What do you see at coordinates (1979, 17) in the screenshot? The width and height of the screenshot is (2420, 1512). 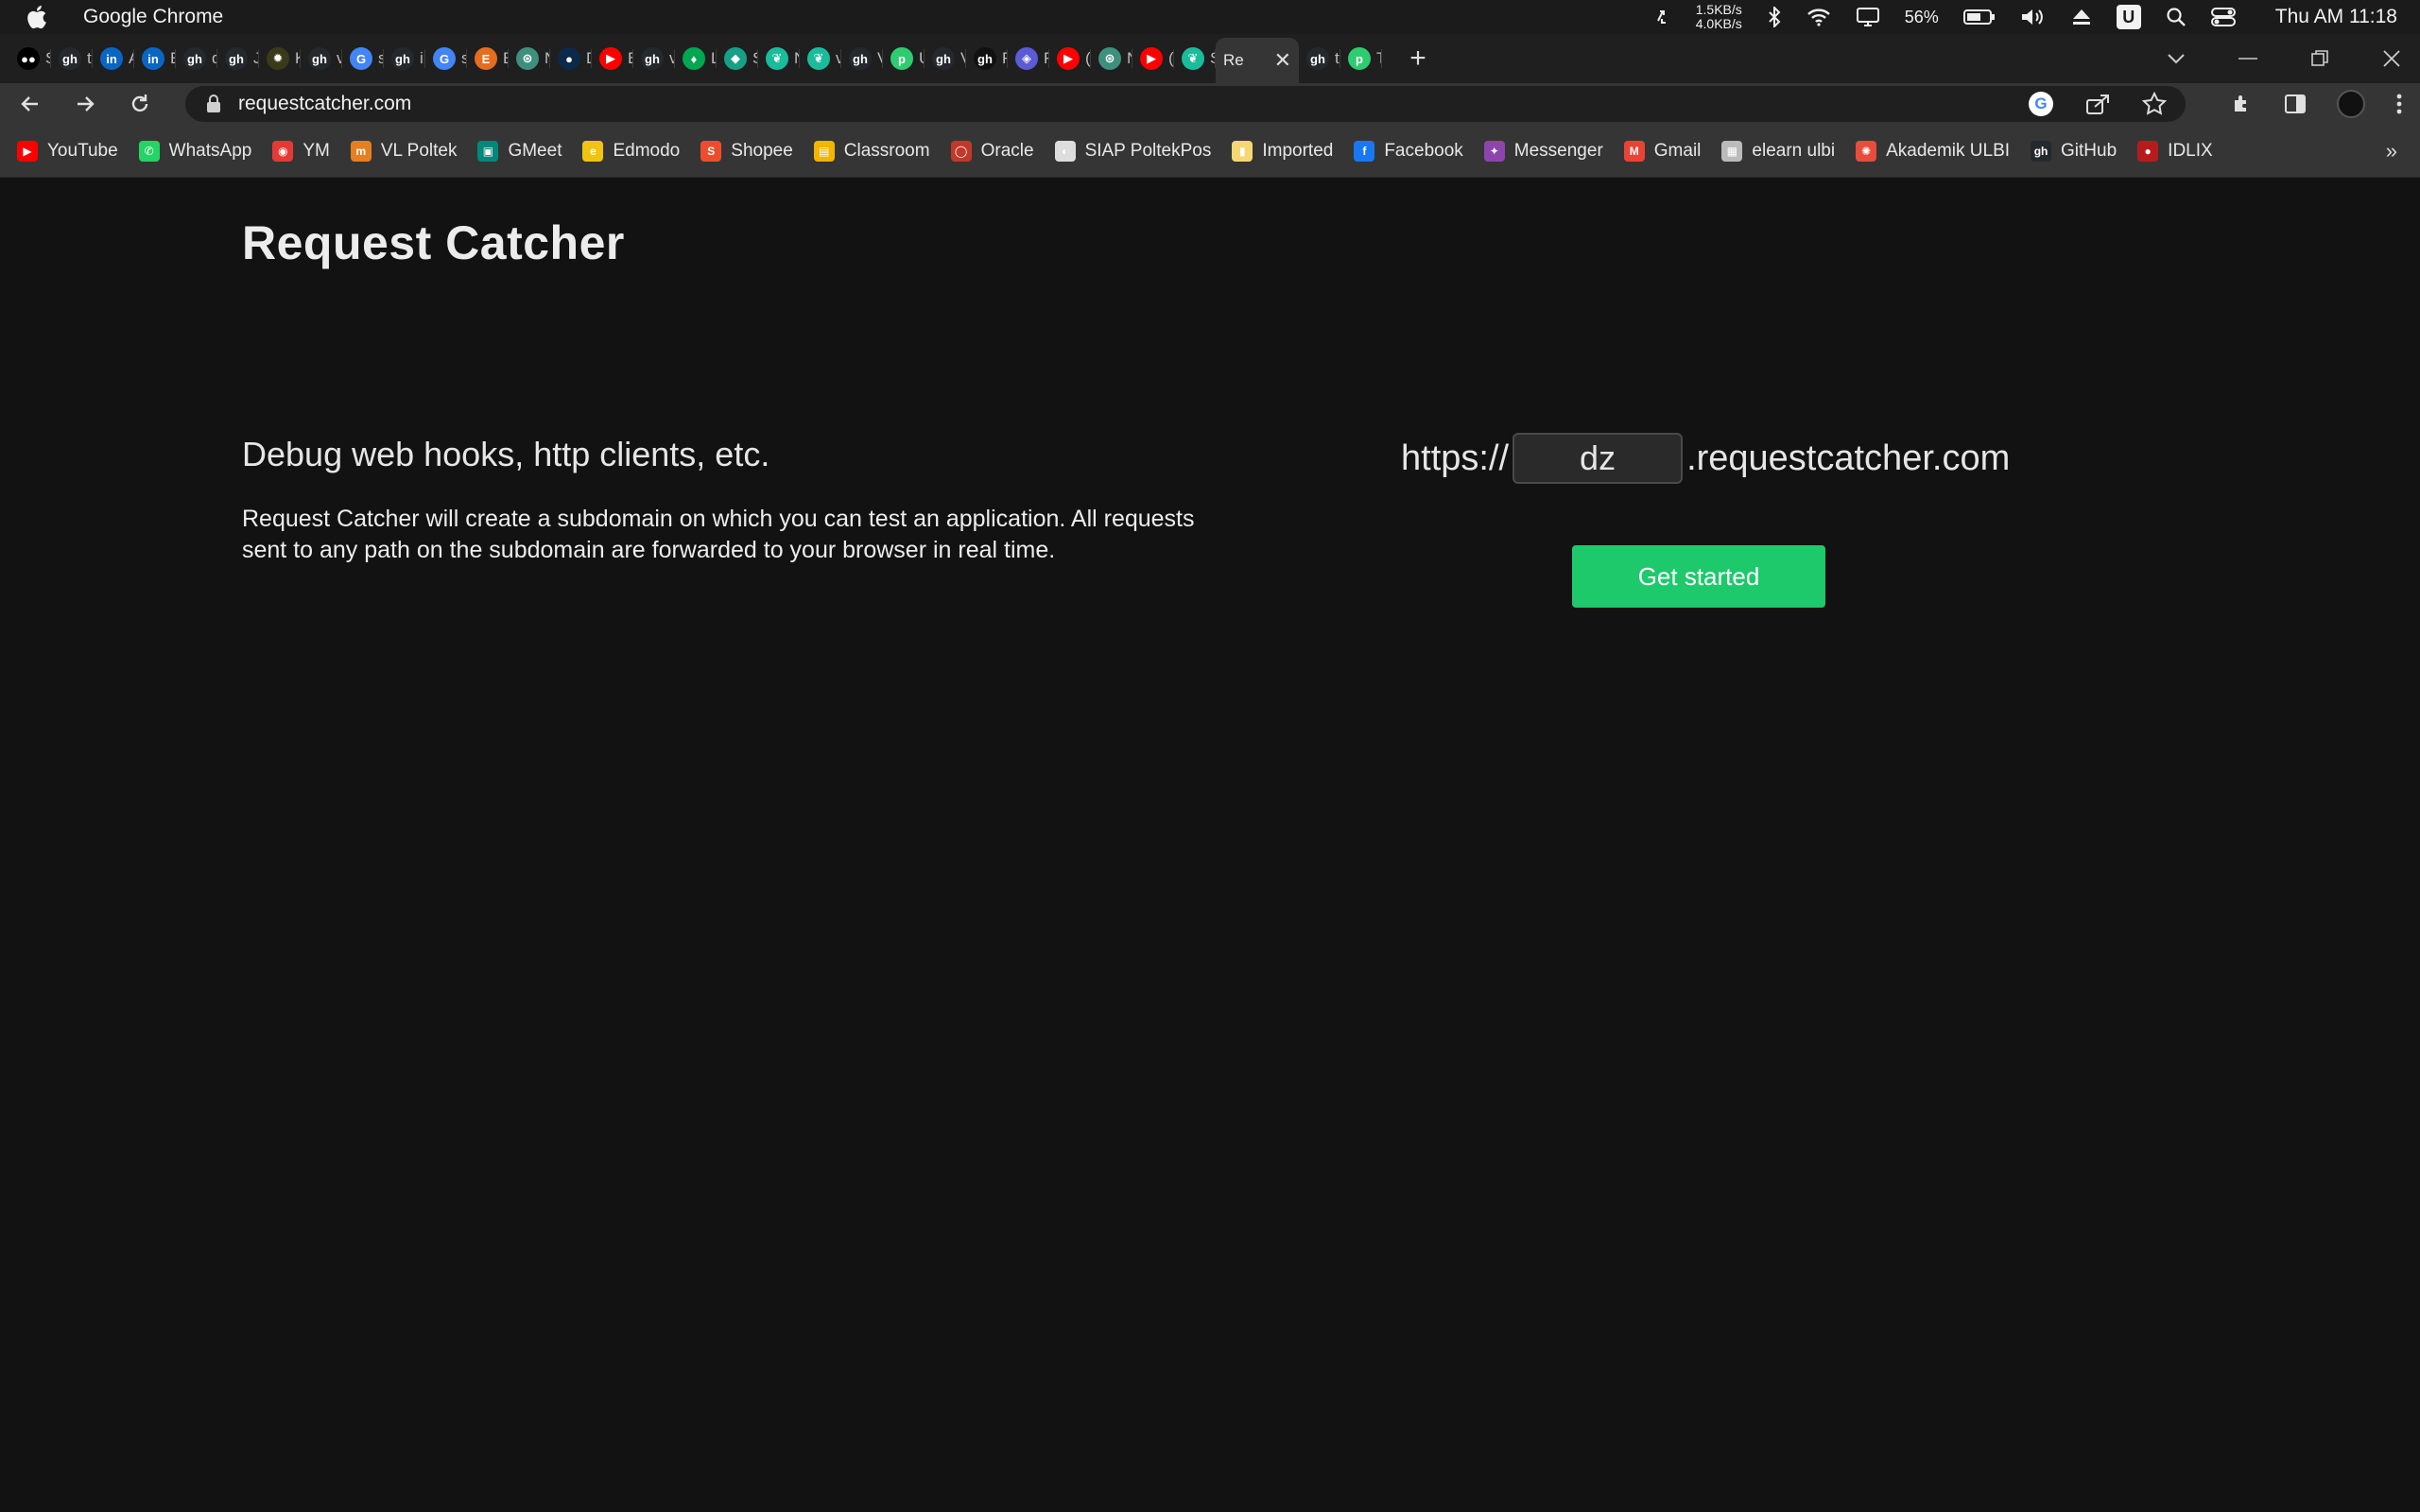 I see `battery-icon` at bounding box center [1979, 17].